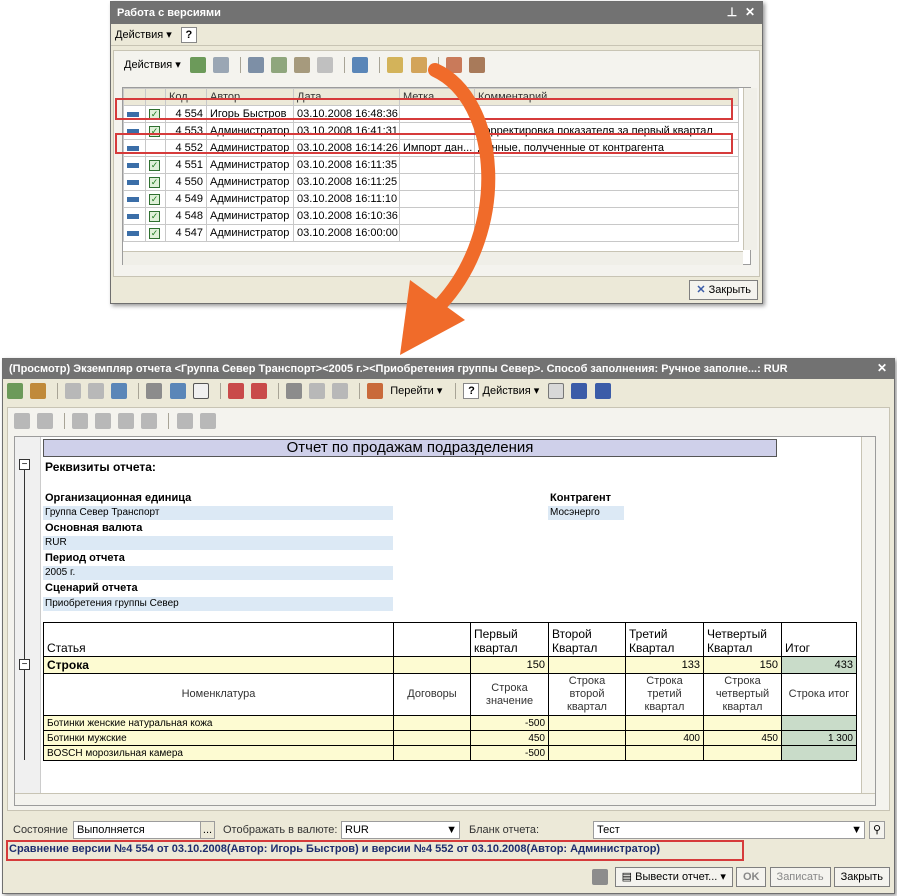 Image resolution: width=897 pixels, height=896 pixels. What do you see at coordinates (184, 421) in the screenshot?
I see `row-filter-icon` at bounding box center [184, 421].